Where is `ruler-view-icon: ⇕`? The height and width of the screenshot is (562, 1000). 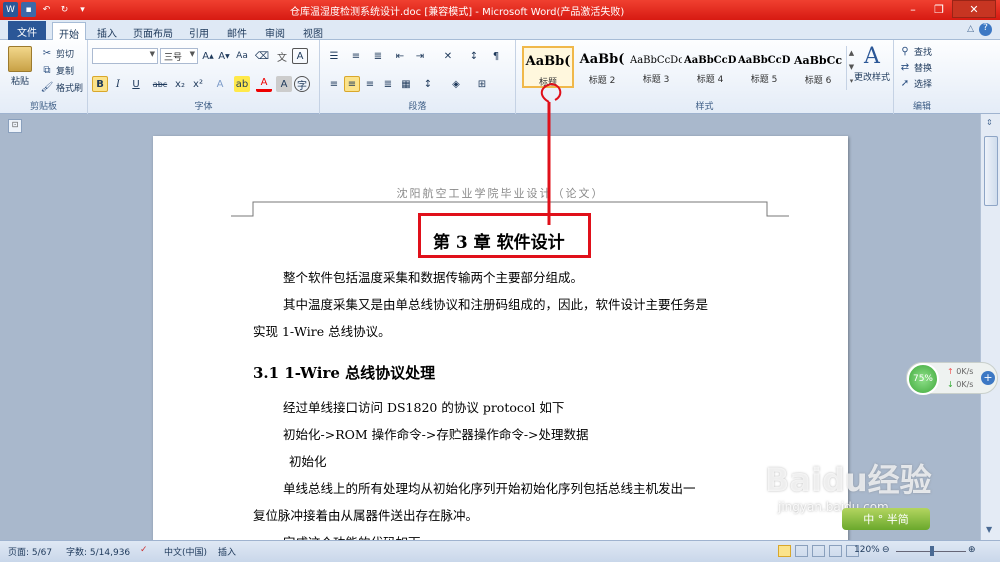 ruler-view-icon: ⇕ is located at coordinates (989, 122).